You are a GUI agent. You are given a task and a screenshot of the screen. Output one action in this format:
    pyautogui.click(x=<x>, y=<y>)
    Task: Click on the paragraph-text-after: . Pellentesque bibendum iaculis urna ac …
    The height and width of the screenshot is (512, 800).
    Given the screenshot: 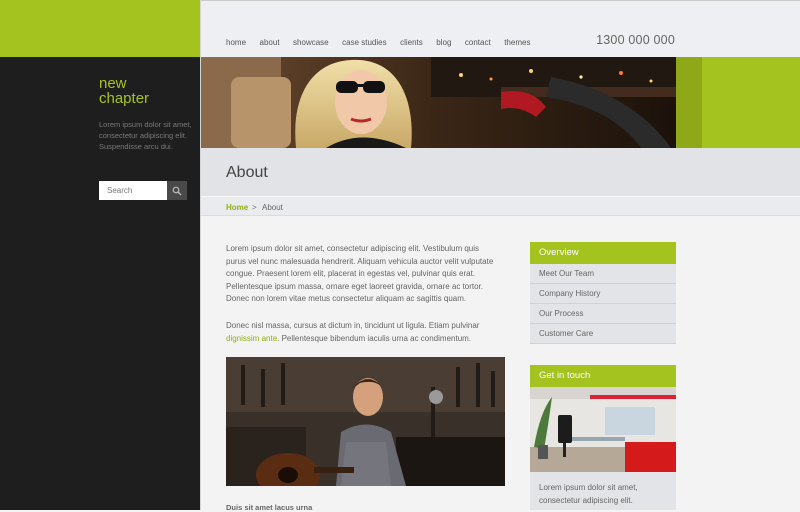 What is the action you would take?
    pyautogui.click(x=374, y=338)
    